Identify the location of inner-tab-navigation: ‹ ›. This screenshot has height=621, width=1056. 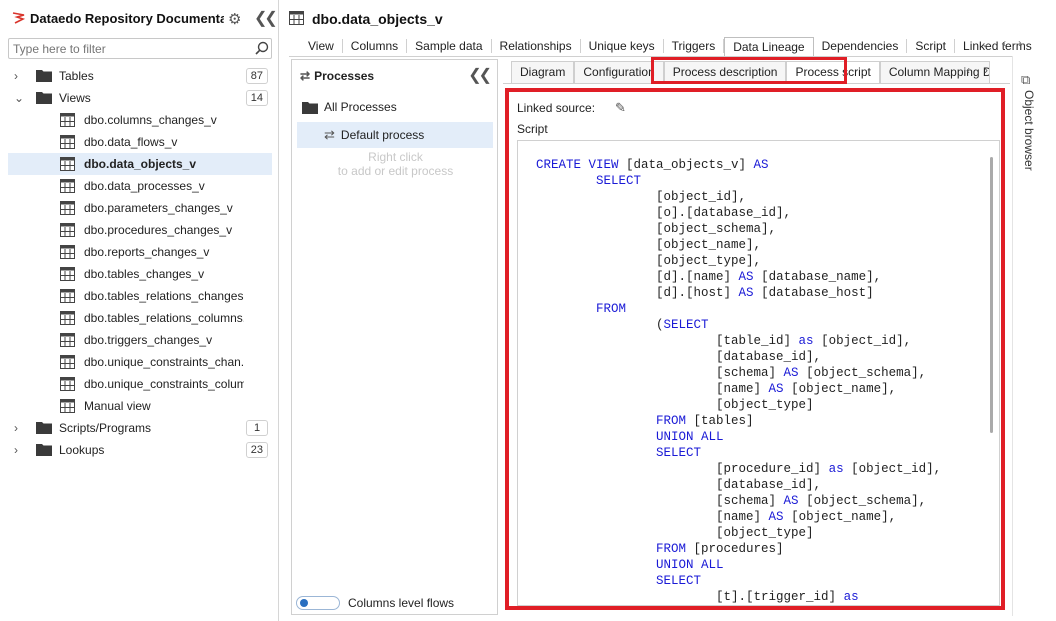
(977, 70).